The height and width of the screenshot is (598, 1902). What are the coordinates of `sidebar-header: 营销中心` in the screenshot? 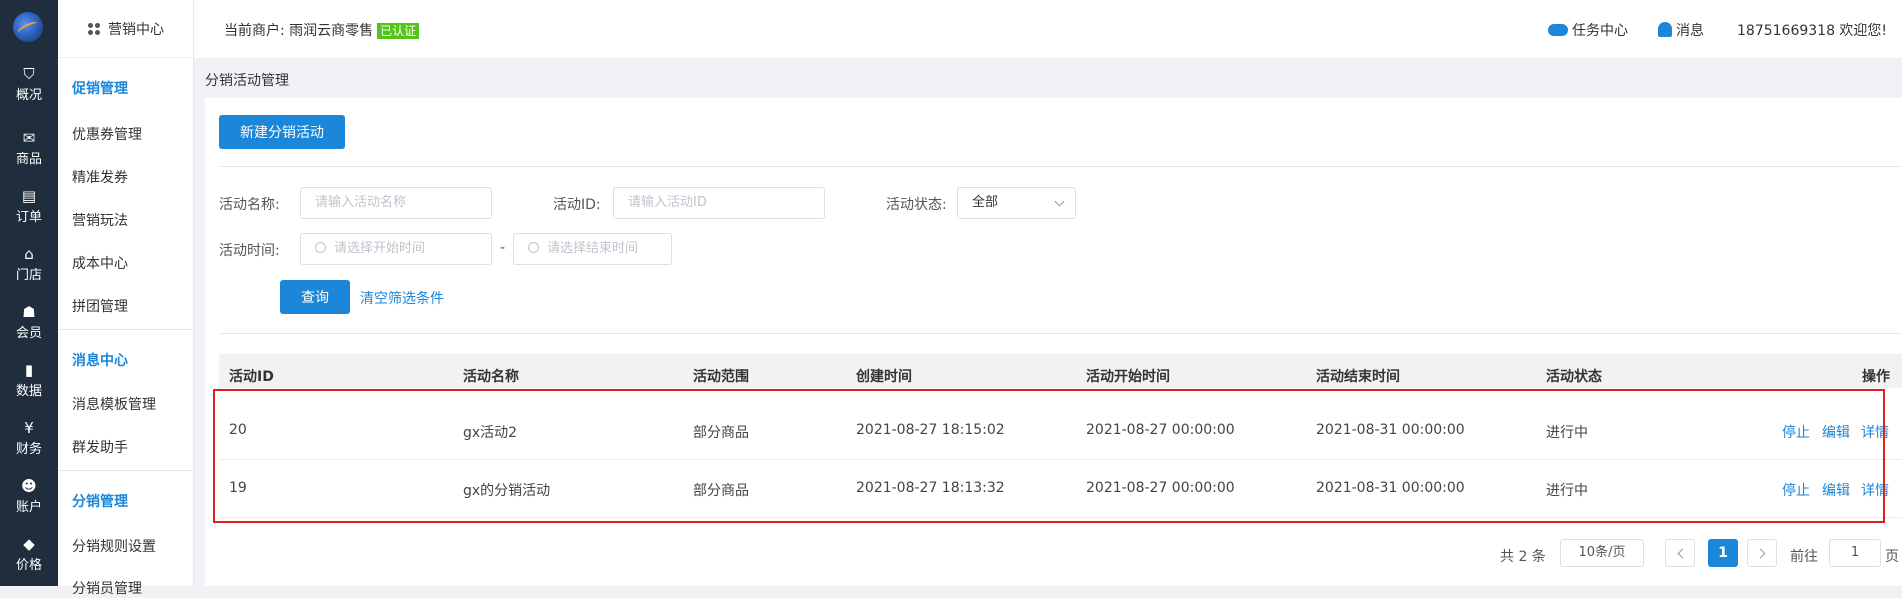 It's located at (125, 29).